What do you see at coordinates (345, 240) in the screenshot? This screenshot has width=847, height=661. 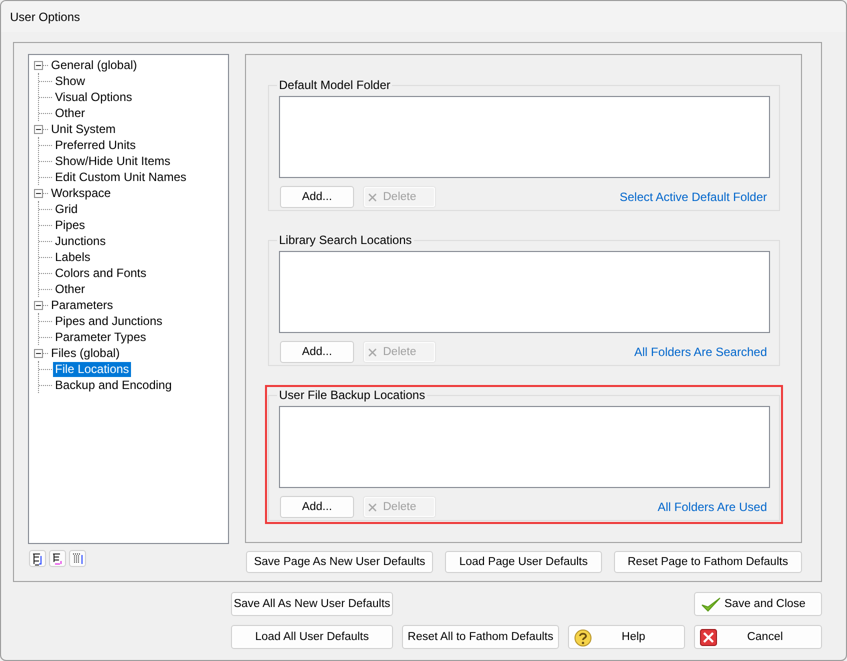 I see `group-title: Library Search Locations` at bounding box center [345, 240].